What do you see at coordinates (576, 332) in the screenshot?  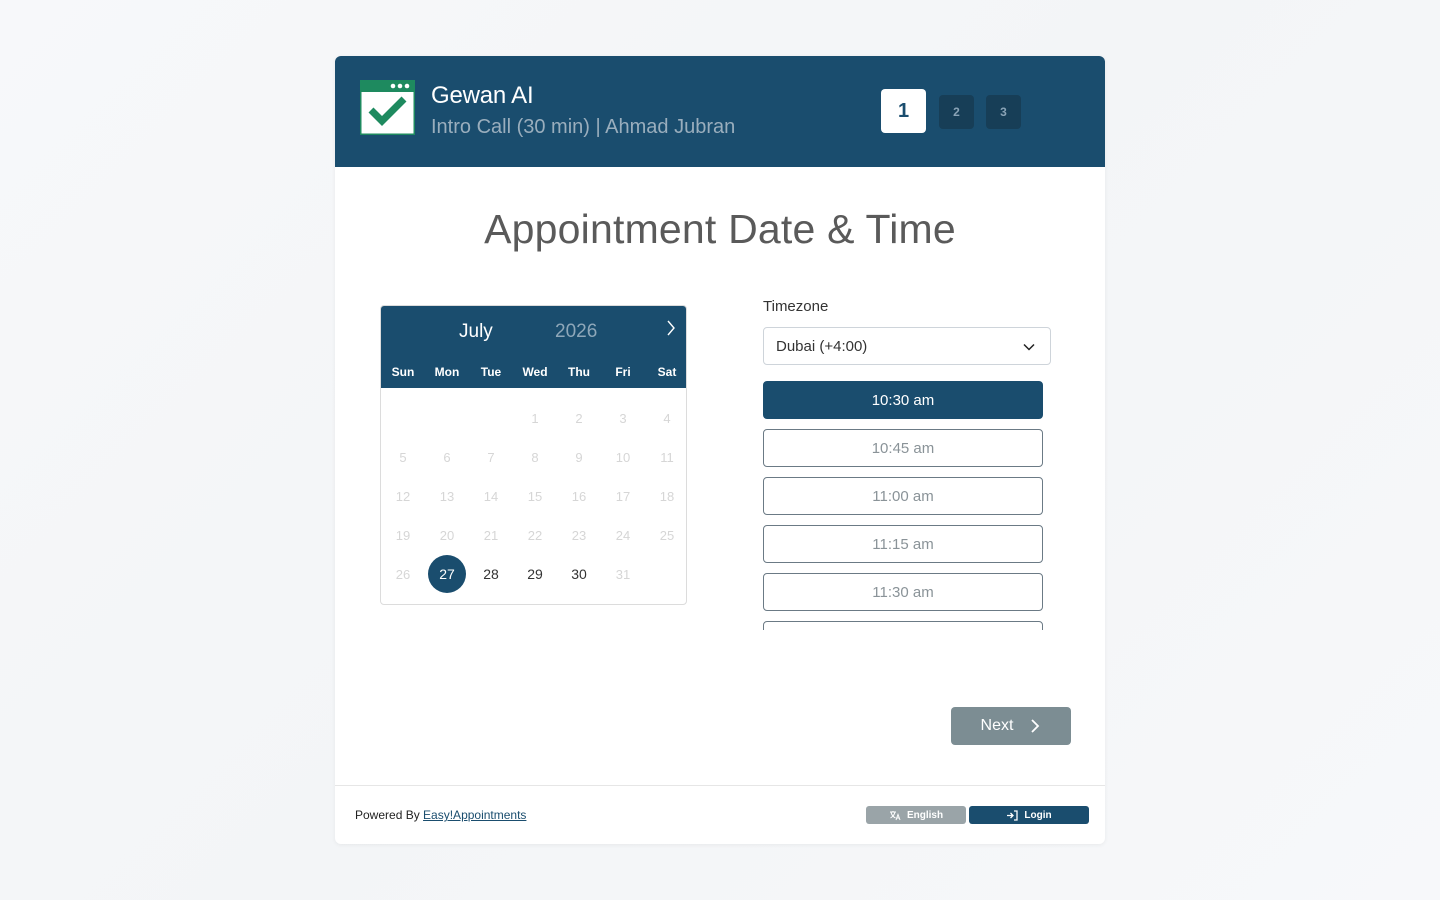 I see `calendar-year: 2026` at bounding box center [576, 332].